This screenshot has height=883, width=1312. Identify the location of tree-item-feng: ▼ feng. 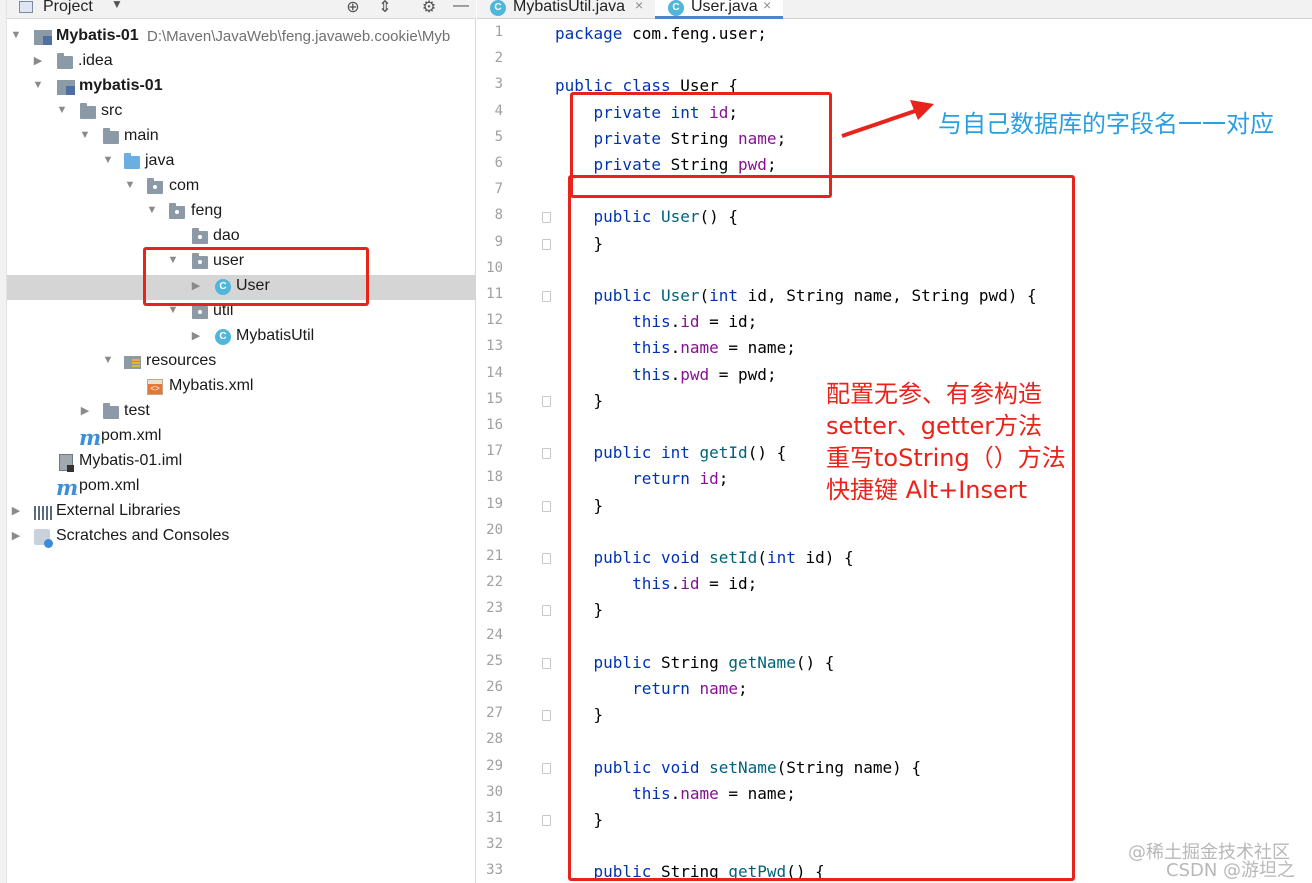
(241, 212).